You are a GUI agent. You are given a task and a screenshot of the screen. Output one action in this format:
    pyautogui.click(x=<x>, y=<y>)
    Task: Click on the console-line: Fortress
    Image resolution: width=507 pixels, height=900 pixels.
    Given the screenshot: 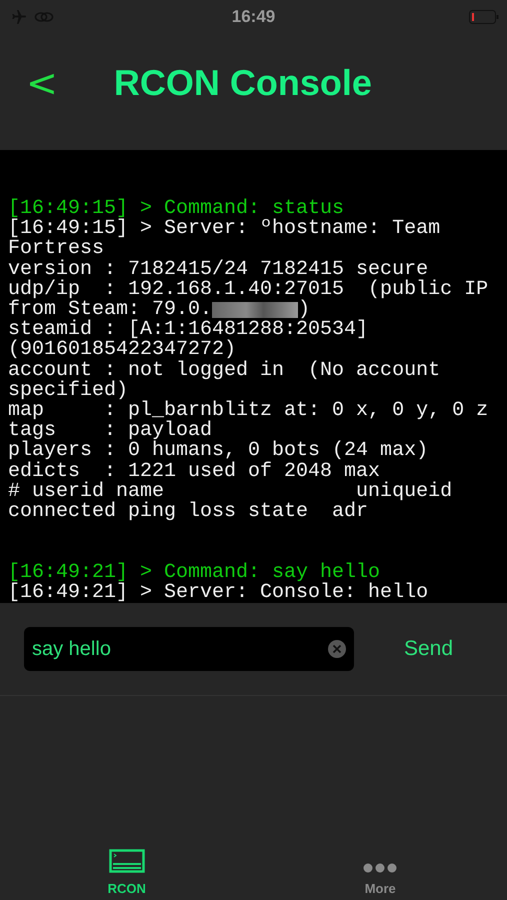 What is the action you would take?
    pyautogui.click(x=56, y=249)
    